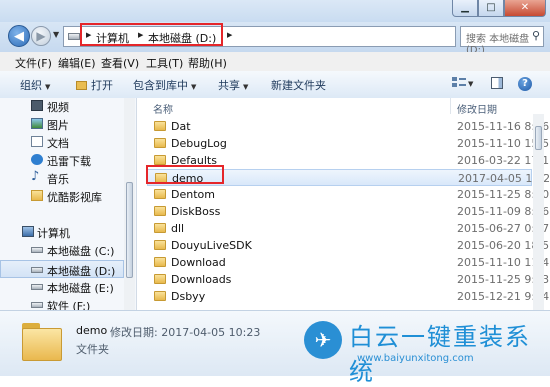 Image resolution: width=550 pixels, height=387 pixels. I want to click on sidebar-item-label: 优酷影视库, so click(74, 197).